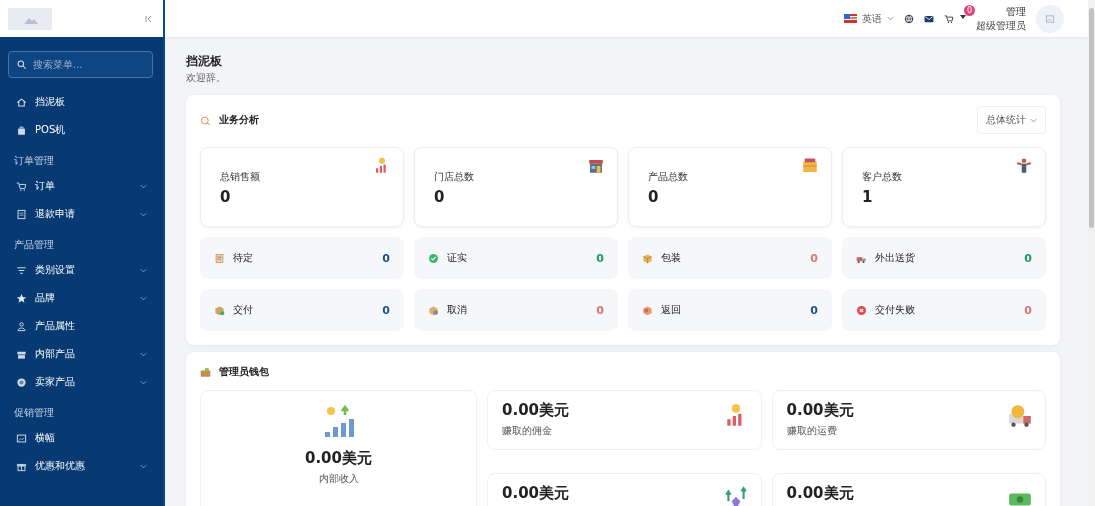 This screenshot has height=506, width=1095. I want to click on logo-icon, so click(30, 18).